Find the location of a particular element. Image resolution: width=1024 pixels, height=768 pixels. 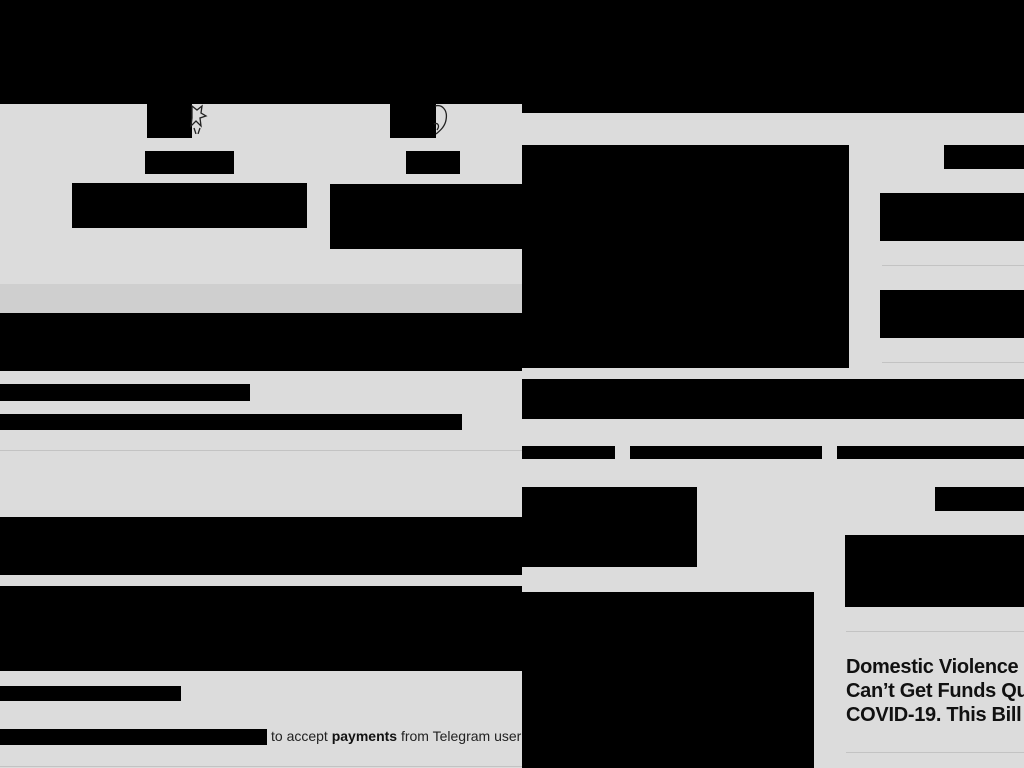

redacted-feature-1-title is located at coordinates (189, 162).